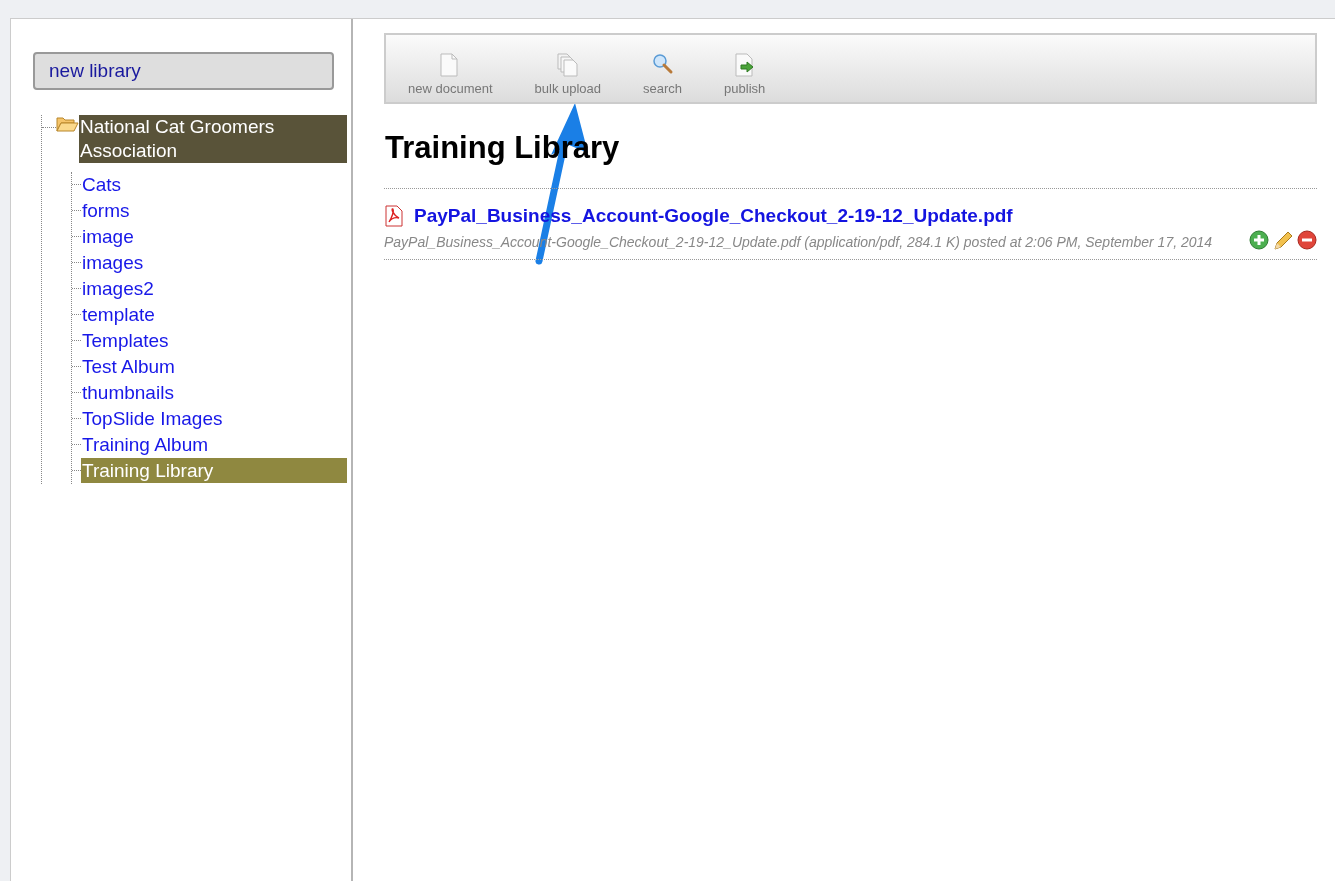  I want to click on tree-item: images, so click(214, 262).